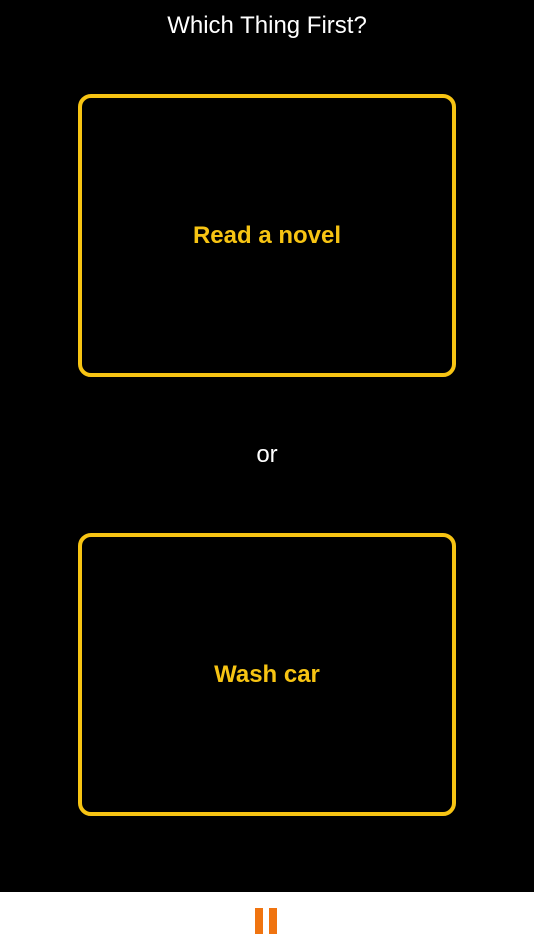 This screenshot has width=534, height=950. I want to click on page-title: Which Thing First?, so click(267, 25).